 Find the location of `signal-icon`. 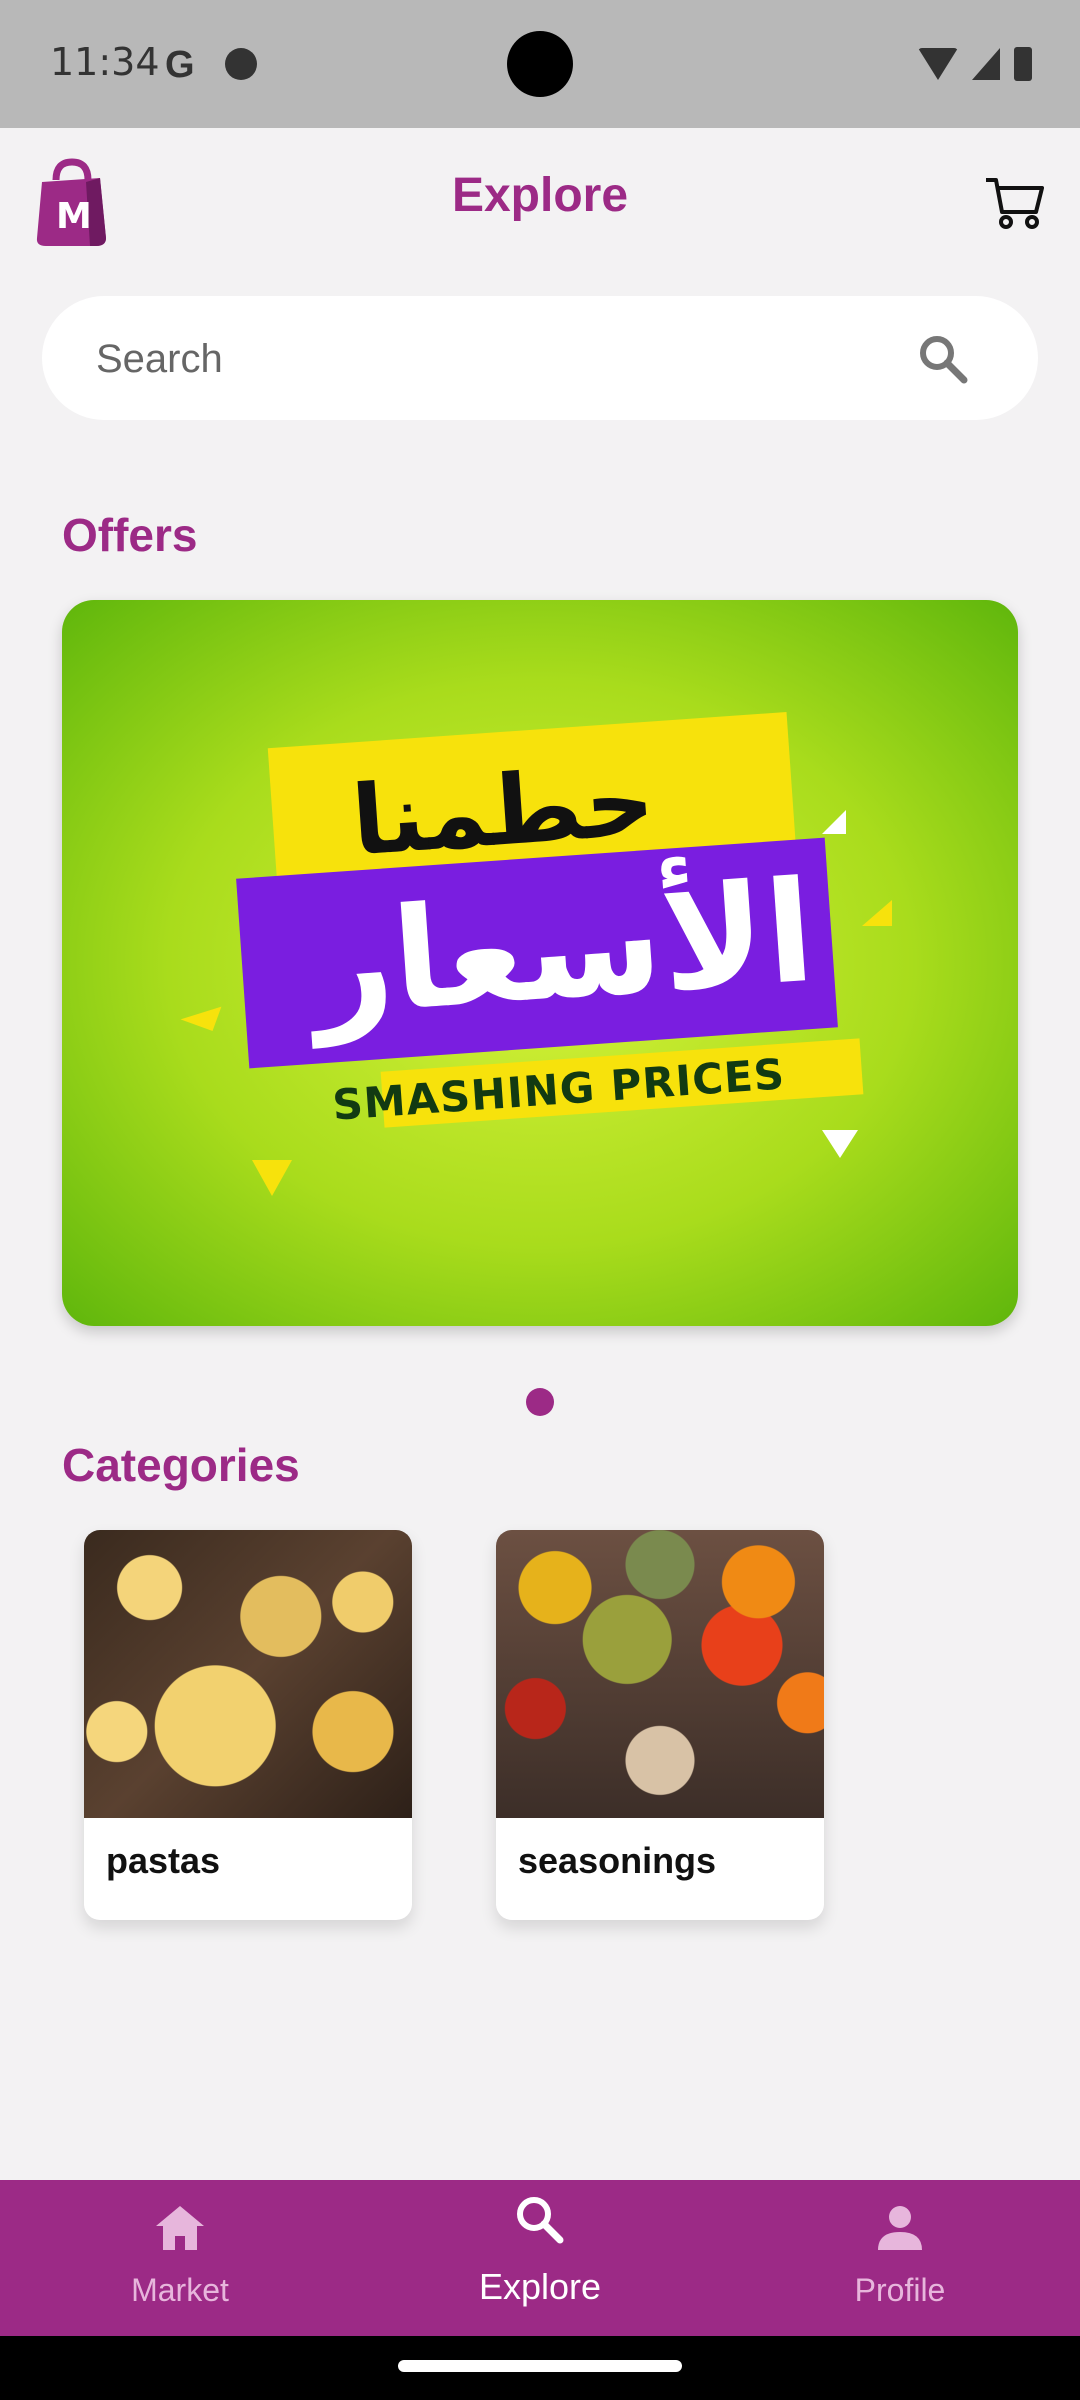

signal-icon is located at coordinates (986, 64).